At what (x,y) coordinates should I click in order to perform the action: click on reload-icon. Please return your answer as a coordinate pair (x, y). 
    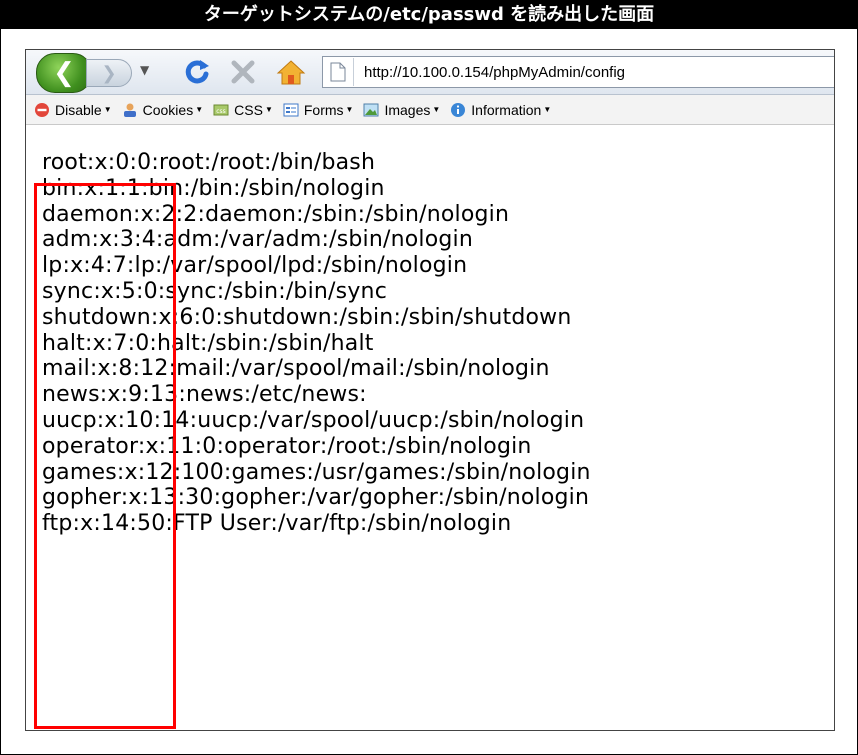
    Looking at the image, I should click on (197, 72).